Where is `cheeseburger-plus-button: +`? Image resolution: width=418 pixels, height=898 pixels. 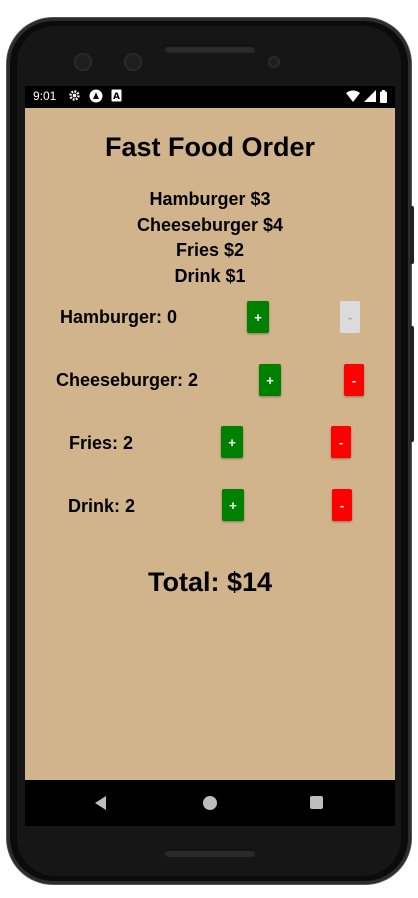 cheeseburger-plus-button: + is located at coordinates (270, 380).